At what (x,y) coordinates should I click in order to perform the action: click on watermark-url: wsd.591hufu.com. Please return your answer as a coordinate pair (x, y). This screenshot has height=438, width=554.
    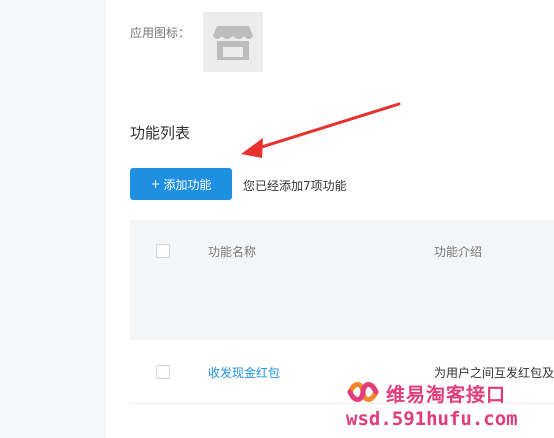
    Looking at the image, I should click on (432, 419).